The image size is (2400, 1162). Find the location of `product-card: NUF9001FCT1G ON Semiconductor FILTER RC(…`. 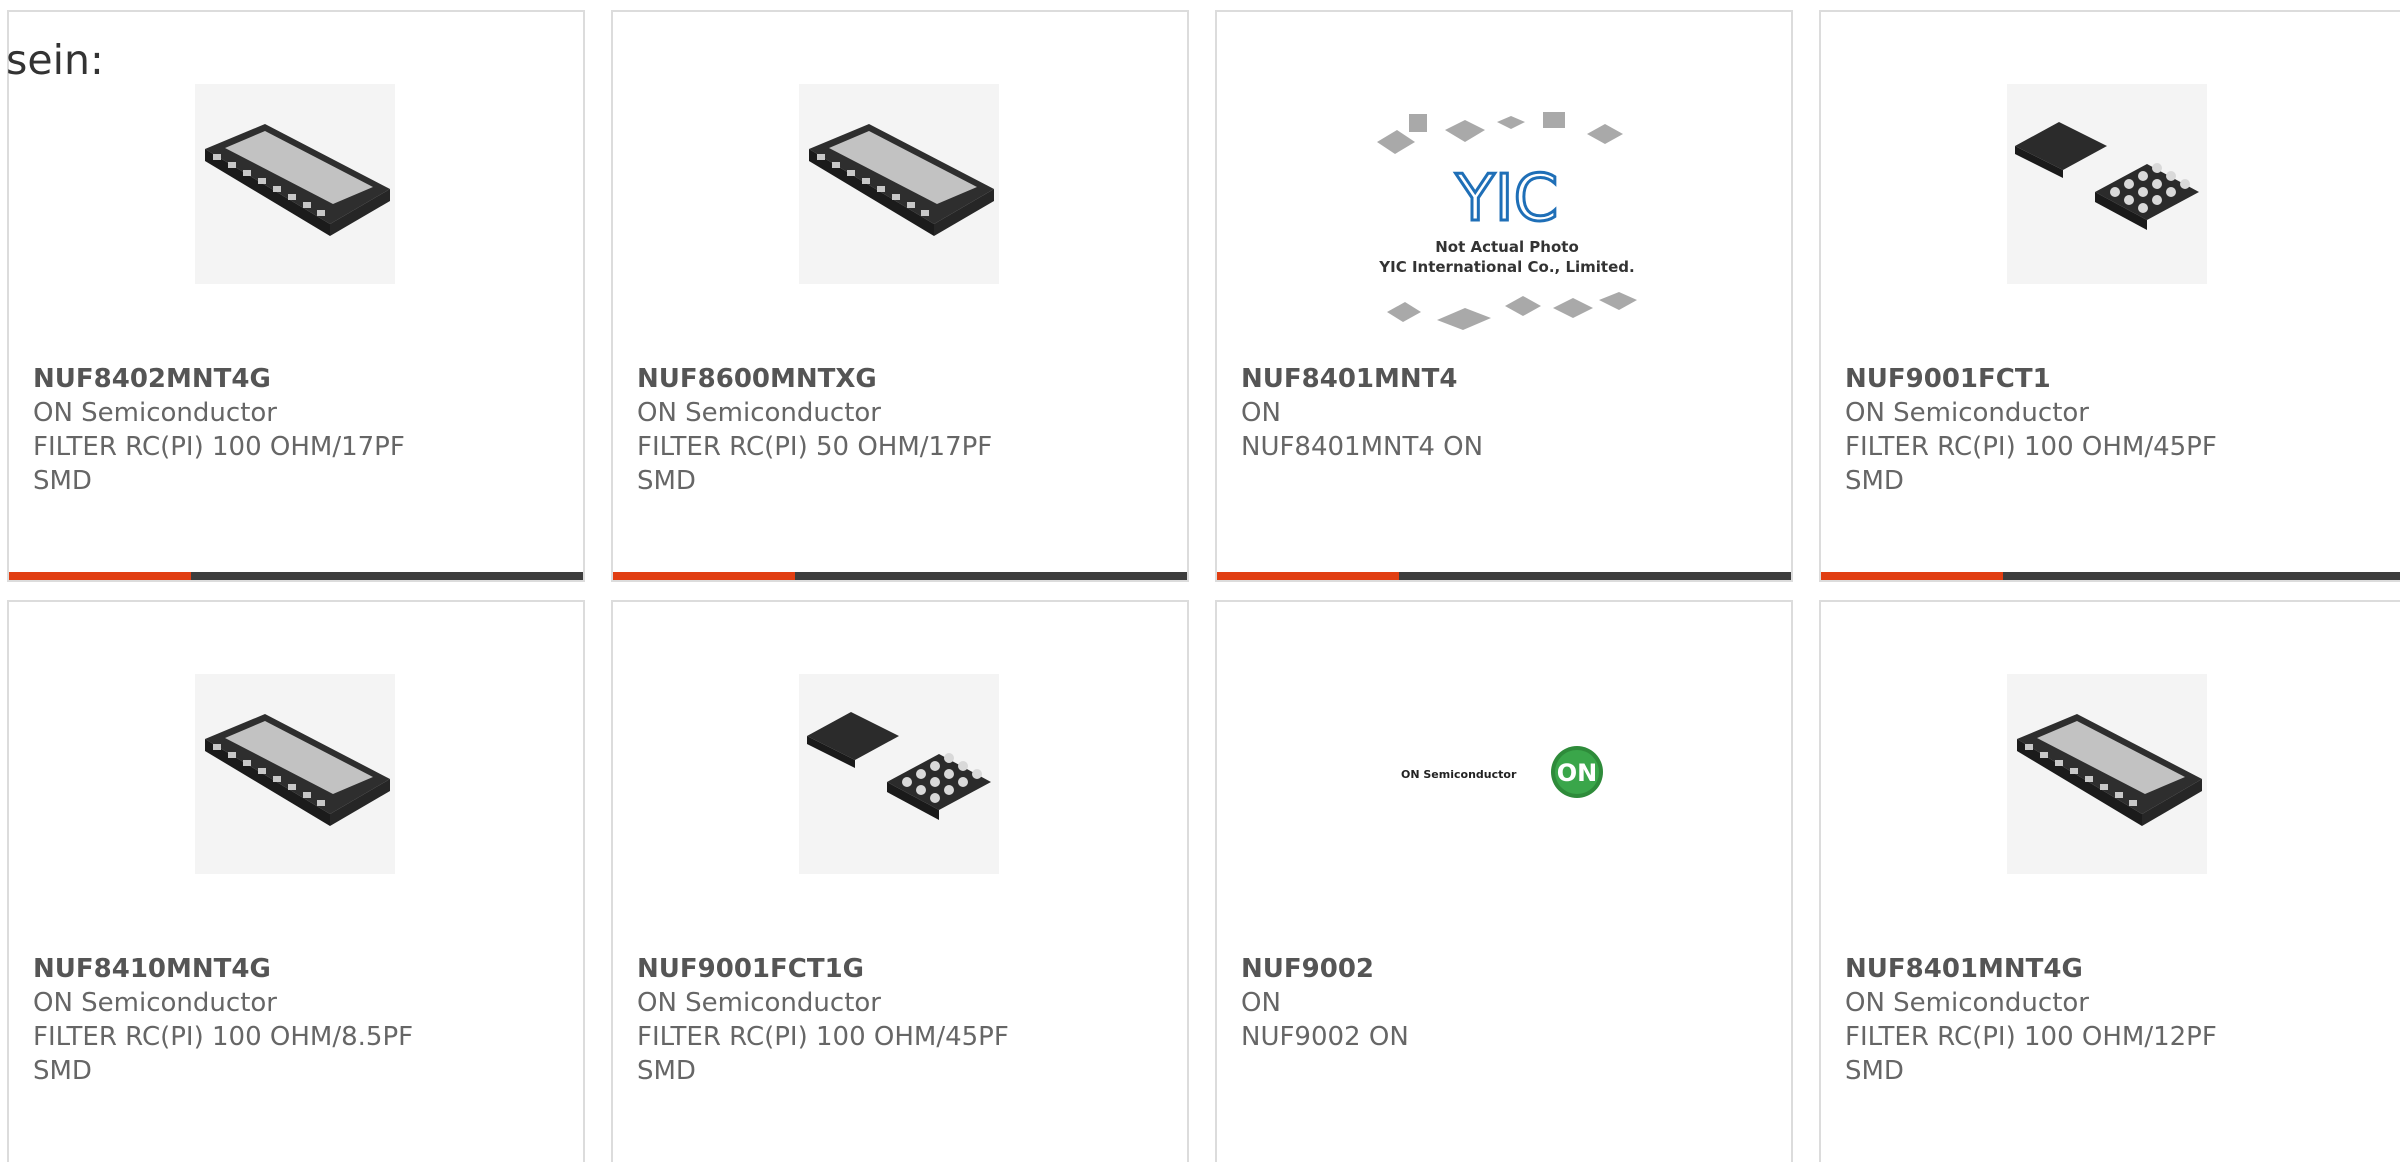

product-card: NUF9001FCT1G ON Semiconductor FILTER RC(… is located at coordinates (900, 881).